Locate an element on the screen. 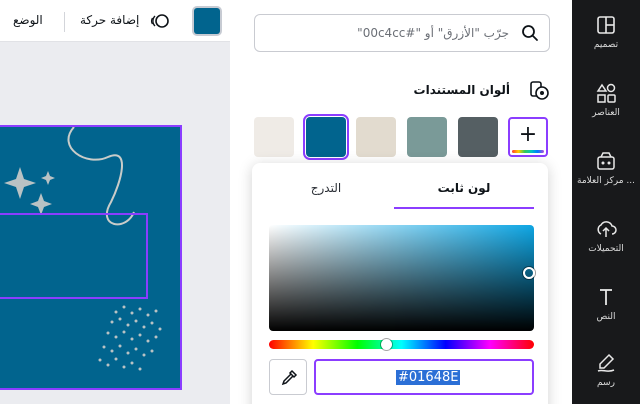 The width and height of the screenshot is (640, 404). rail-item-design: تصميم is located at coordinates (606, 45).